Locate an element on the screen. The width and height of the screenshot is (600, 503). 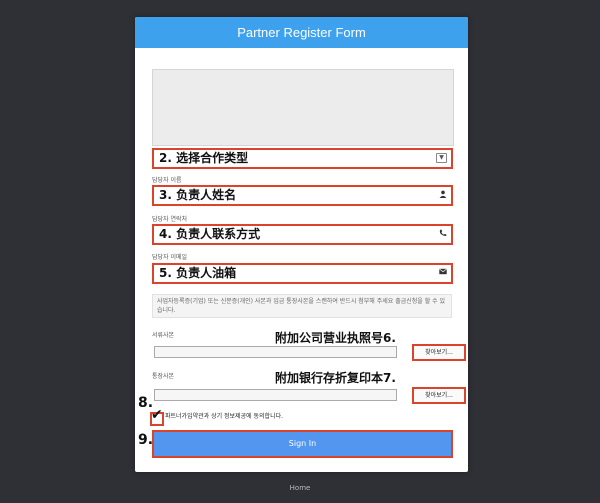
checkmark-icon: ✔ is located at coordinates (157, 415).